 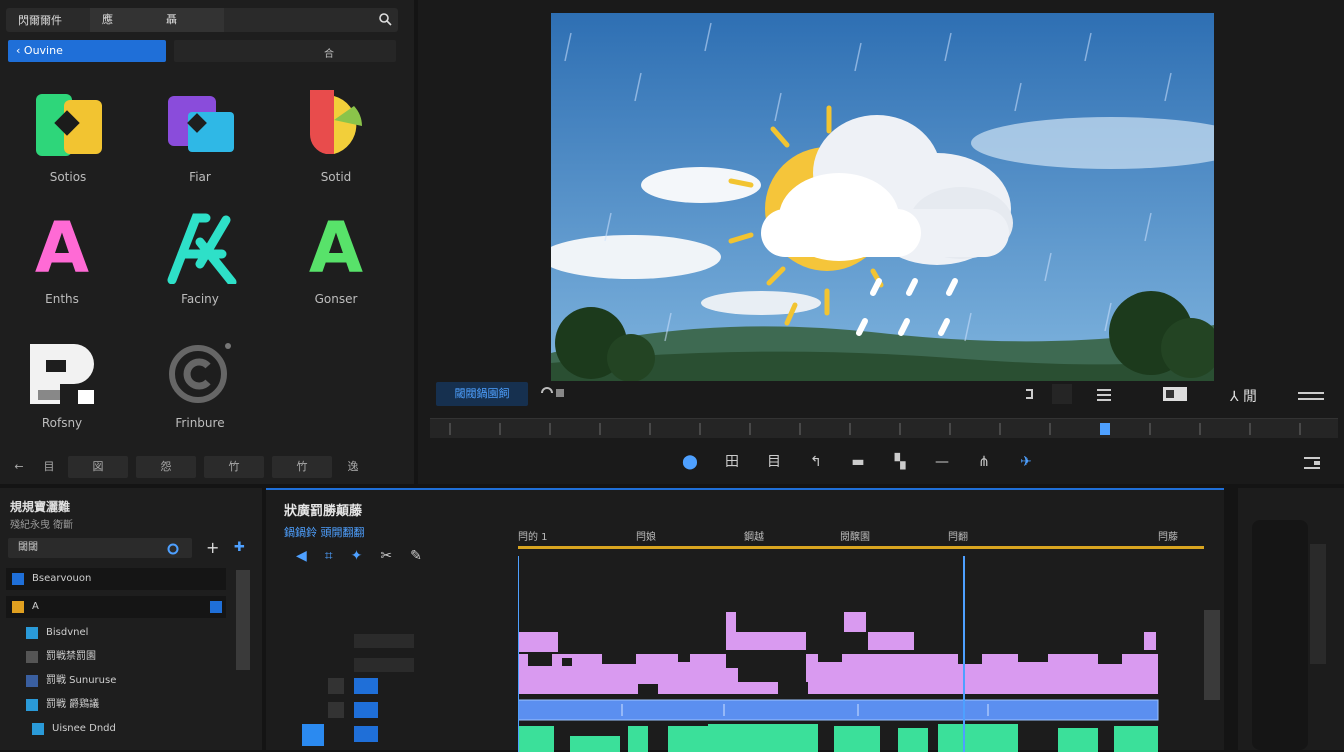 What do you see at coordinates (43, 50) in the screenshot?
I see `category-label: Ouvine` at bounding box center [43, 50].